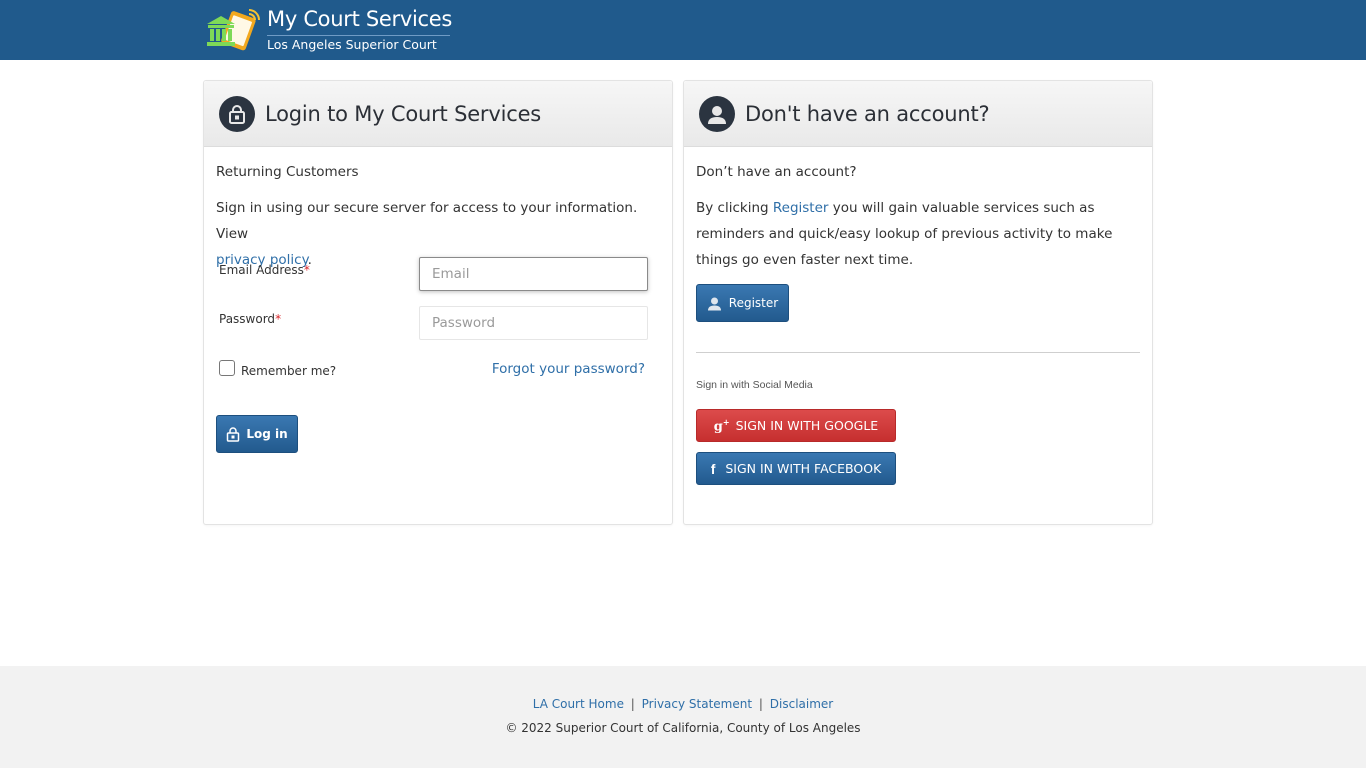 This screenshot has width=1366, height=768. What do you see at coordinates (264, 270) in the screenshot?
I see `email-label: Email Address*` at bounding box center [264, 270].